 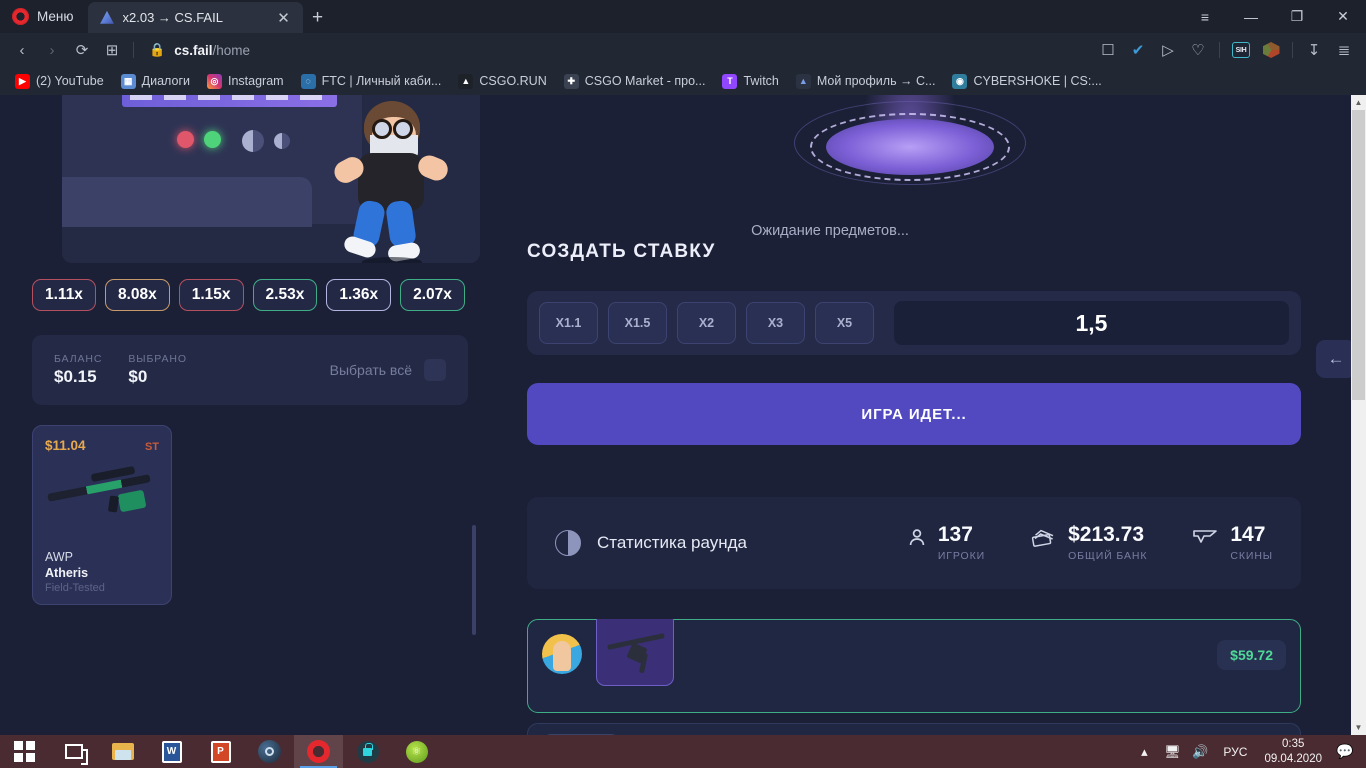 What do you see at coordinates (917, 540) in the screenshot?
I see `player-icon` at bounding box center [917, 540].